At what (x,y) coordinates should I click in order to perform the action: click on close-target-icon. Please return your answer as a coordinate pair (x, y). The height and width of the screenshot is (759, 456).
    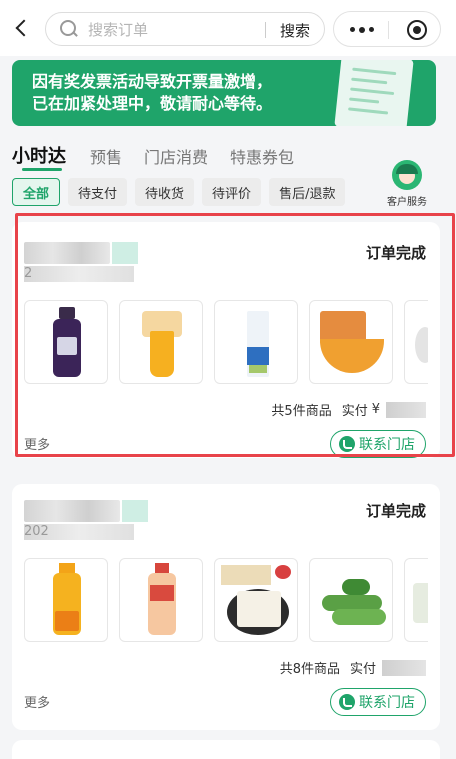
    Looking at the image, I should click on (417, 30).